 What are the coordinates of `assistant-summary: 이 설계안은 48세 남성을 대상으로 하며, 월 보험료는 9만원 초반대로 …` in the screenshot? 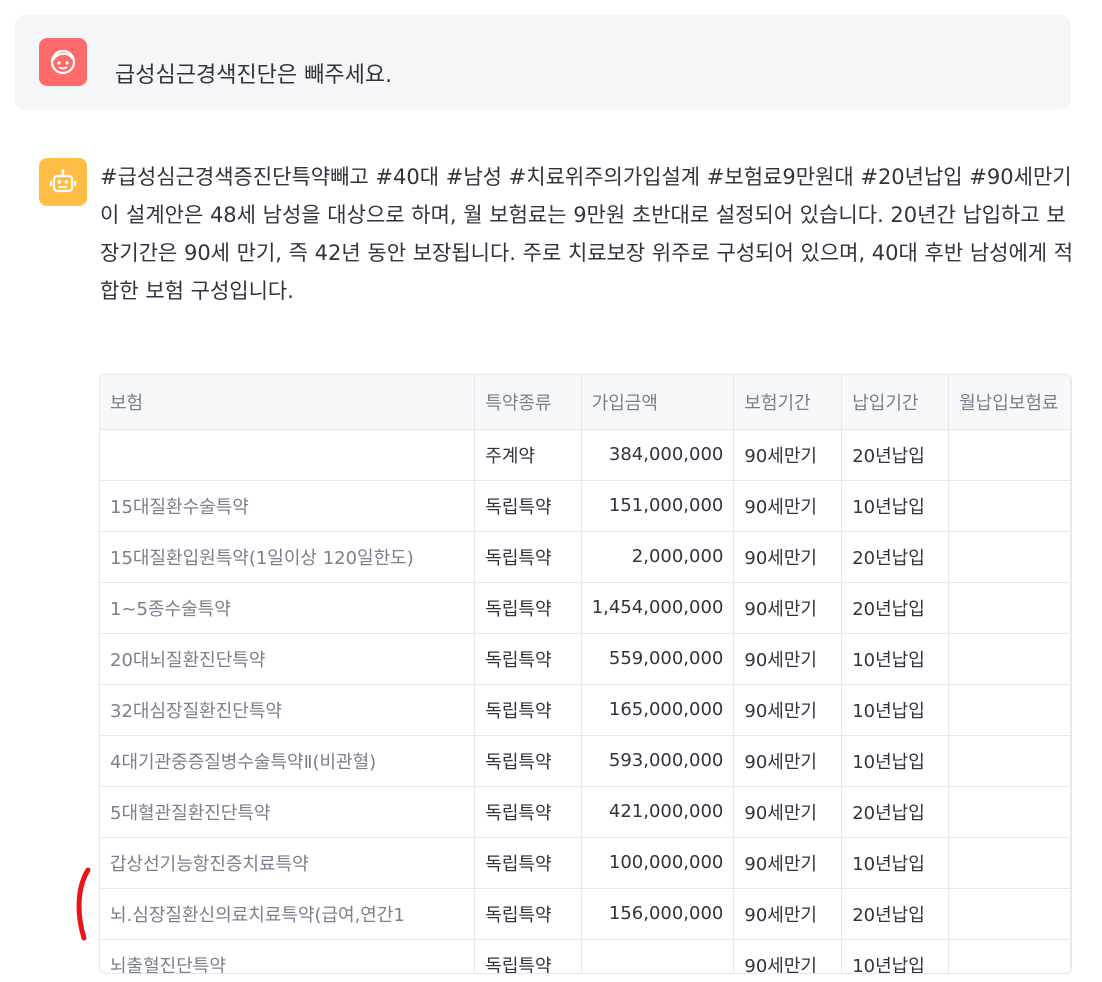 It's located at (587, 253).